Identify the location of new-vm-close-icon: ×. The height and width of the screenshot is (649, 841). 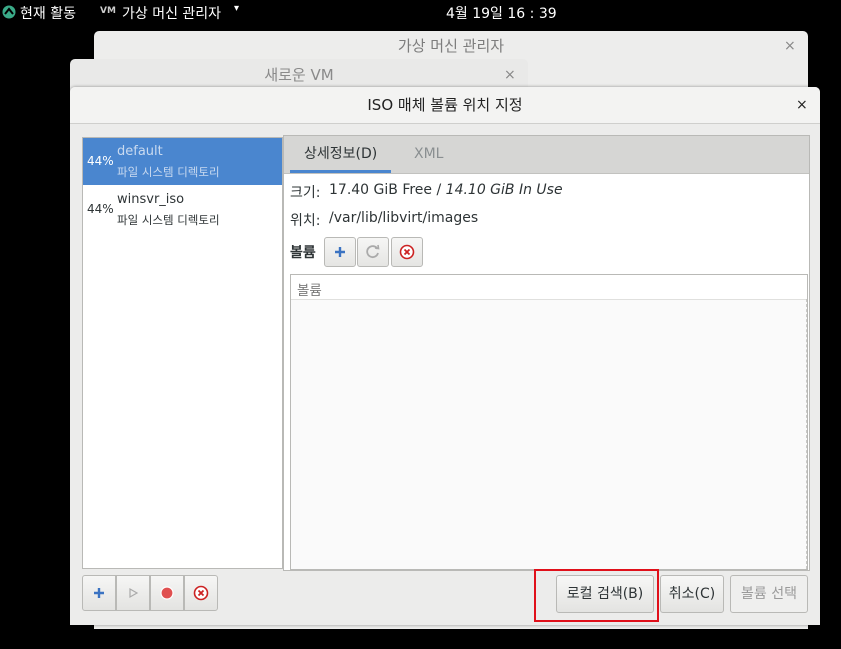
(510, 74).